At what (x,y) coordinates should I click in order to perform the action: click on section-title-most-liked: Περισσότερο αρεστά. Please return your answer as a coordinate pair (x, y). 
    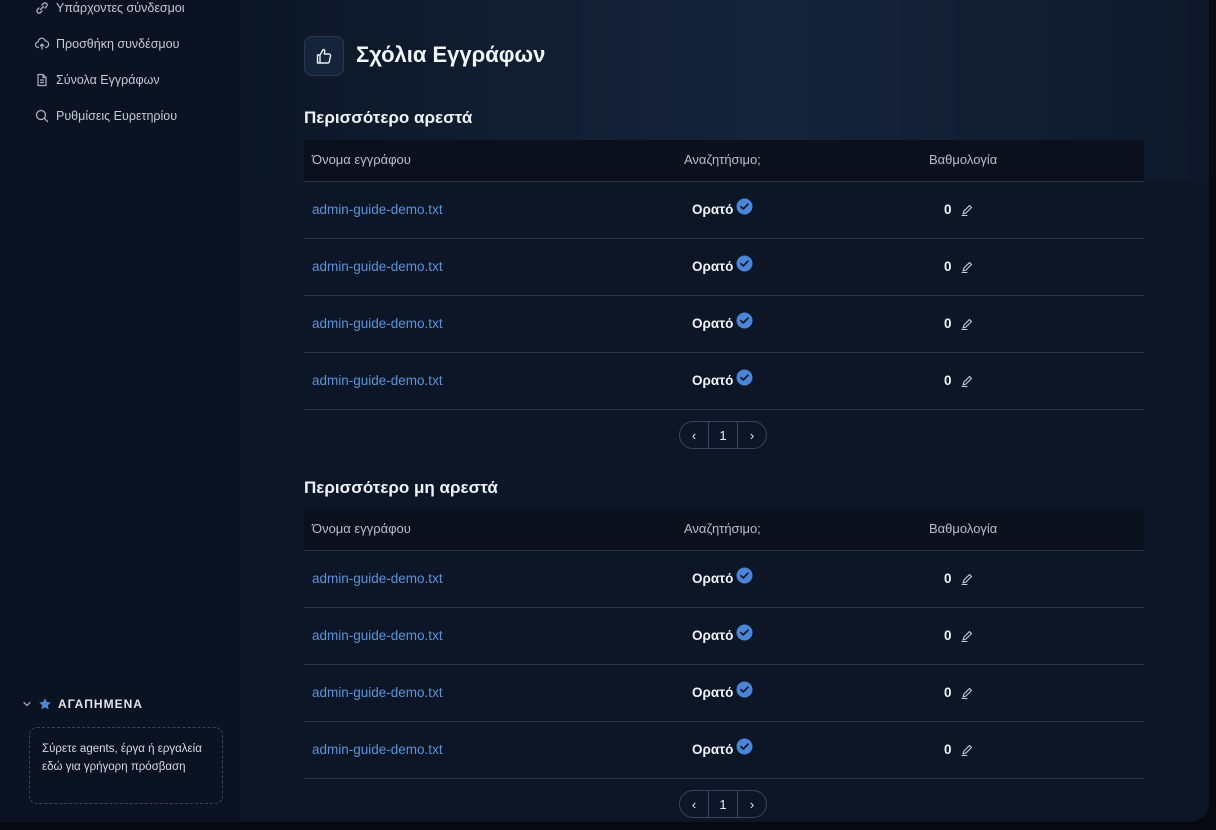
    Looking at the image, I should click on (388, 117).